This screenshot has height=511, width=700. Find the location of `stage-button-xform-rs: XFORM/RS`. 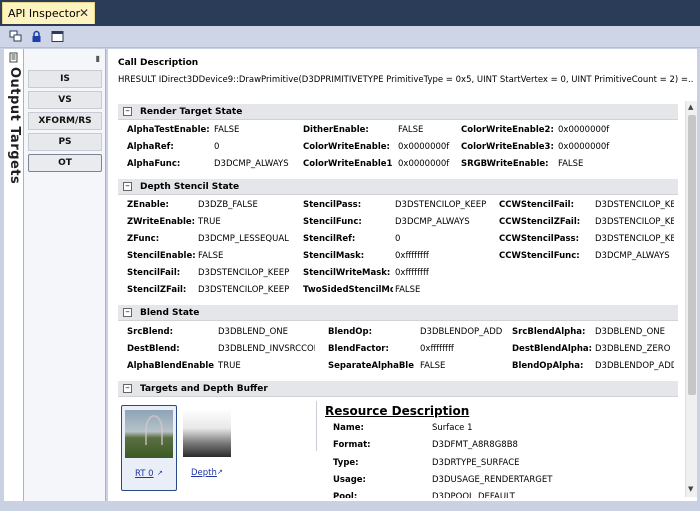

stage-button-xform-rs: XFORM/RS is located at coordinates (65, 121).